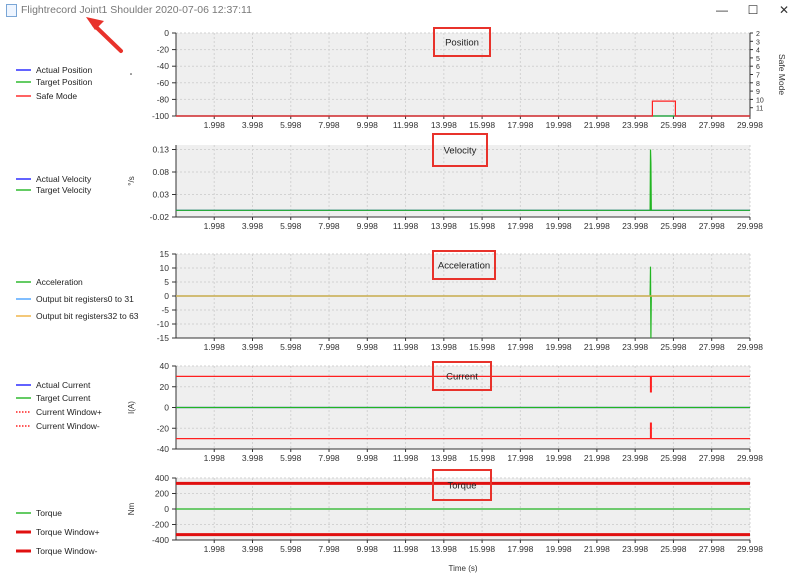 This screenshot has width=800, height=573. Describe the element at coordinates (758, 59) in the screenshot. I see `right-tick-label: 5` at that location.